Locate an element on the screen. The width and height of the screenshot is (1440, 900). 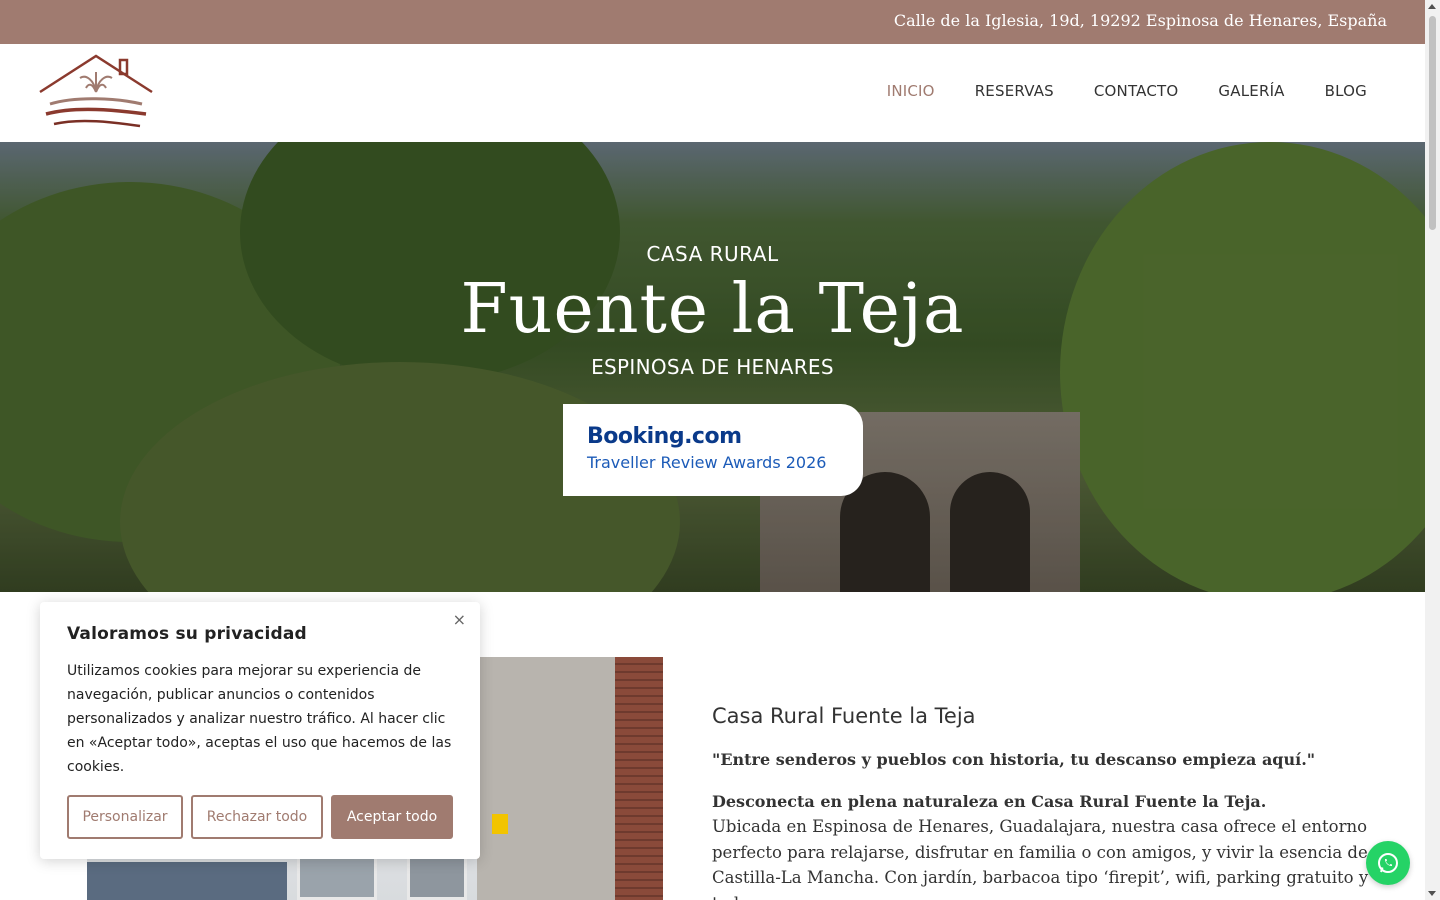
booking-brand: Booking.com is located at coordinates (664, 436).